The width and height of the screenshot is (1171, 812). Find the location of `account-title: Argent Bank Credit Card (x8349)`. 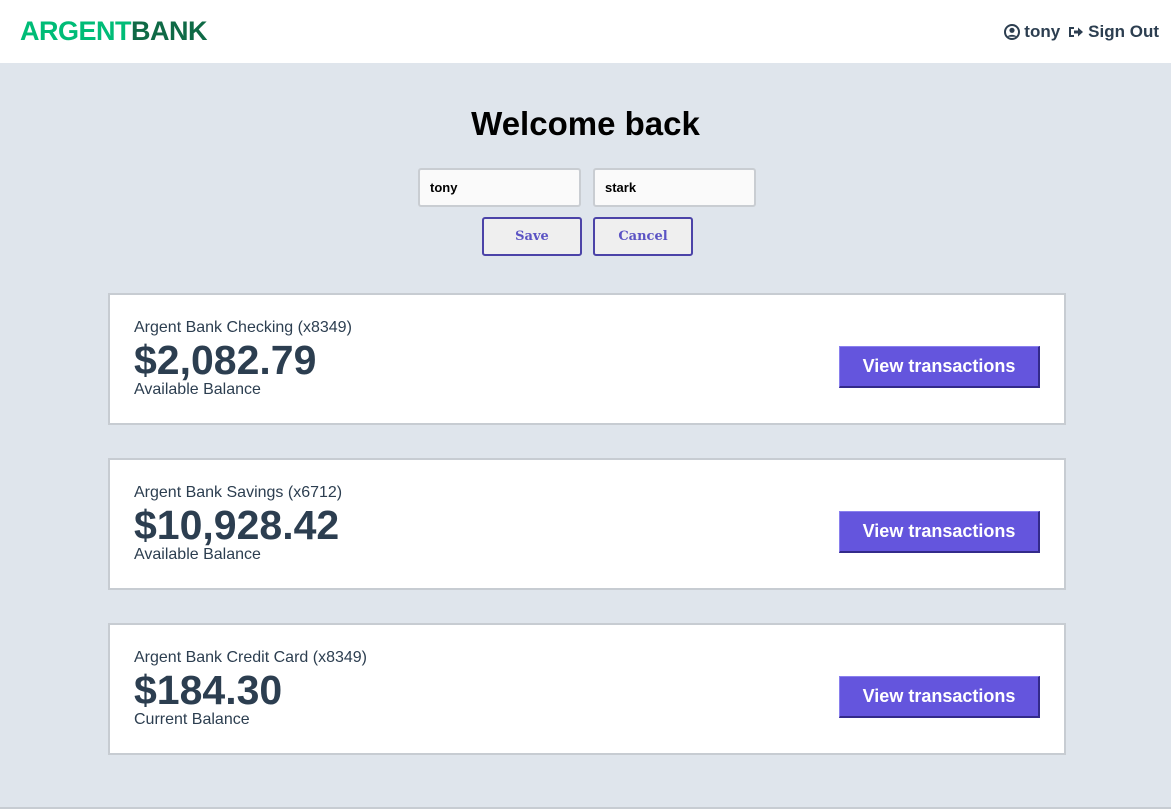

account-title: Argent Bank Credit Card (x8349) is located at coordinates (250, 657).